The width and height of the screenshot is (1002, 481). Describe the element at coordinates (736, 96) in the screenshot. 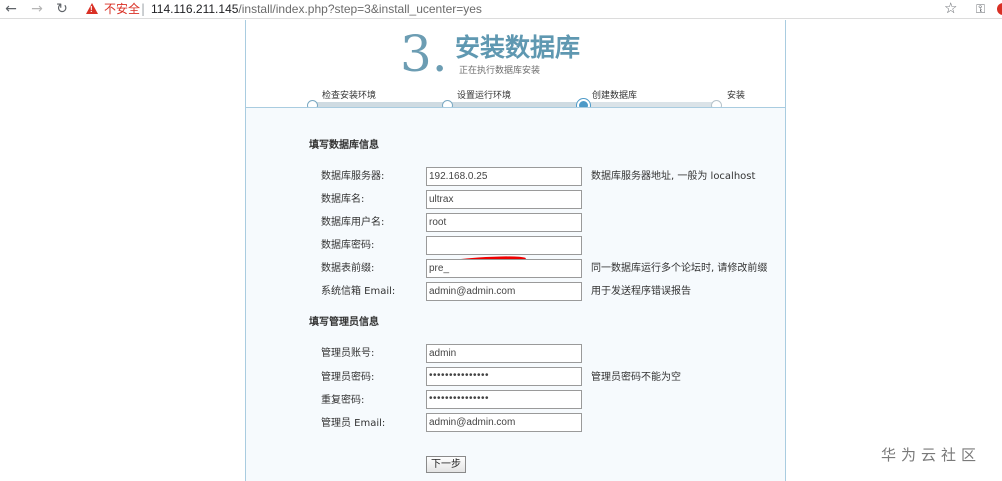

I see `step-label-install: 安装` at that location.